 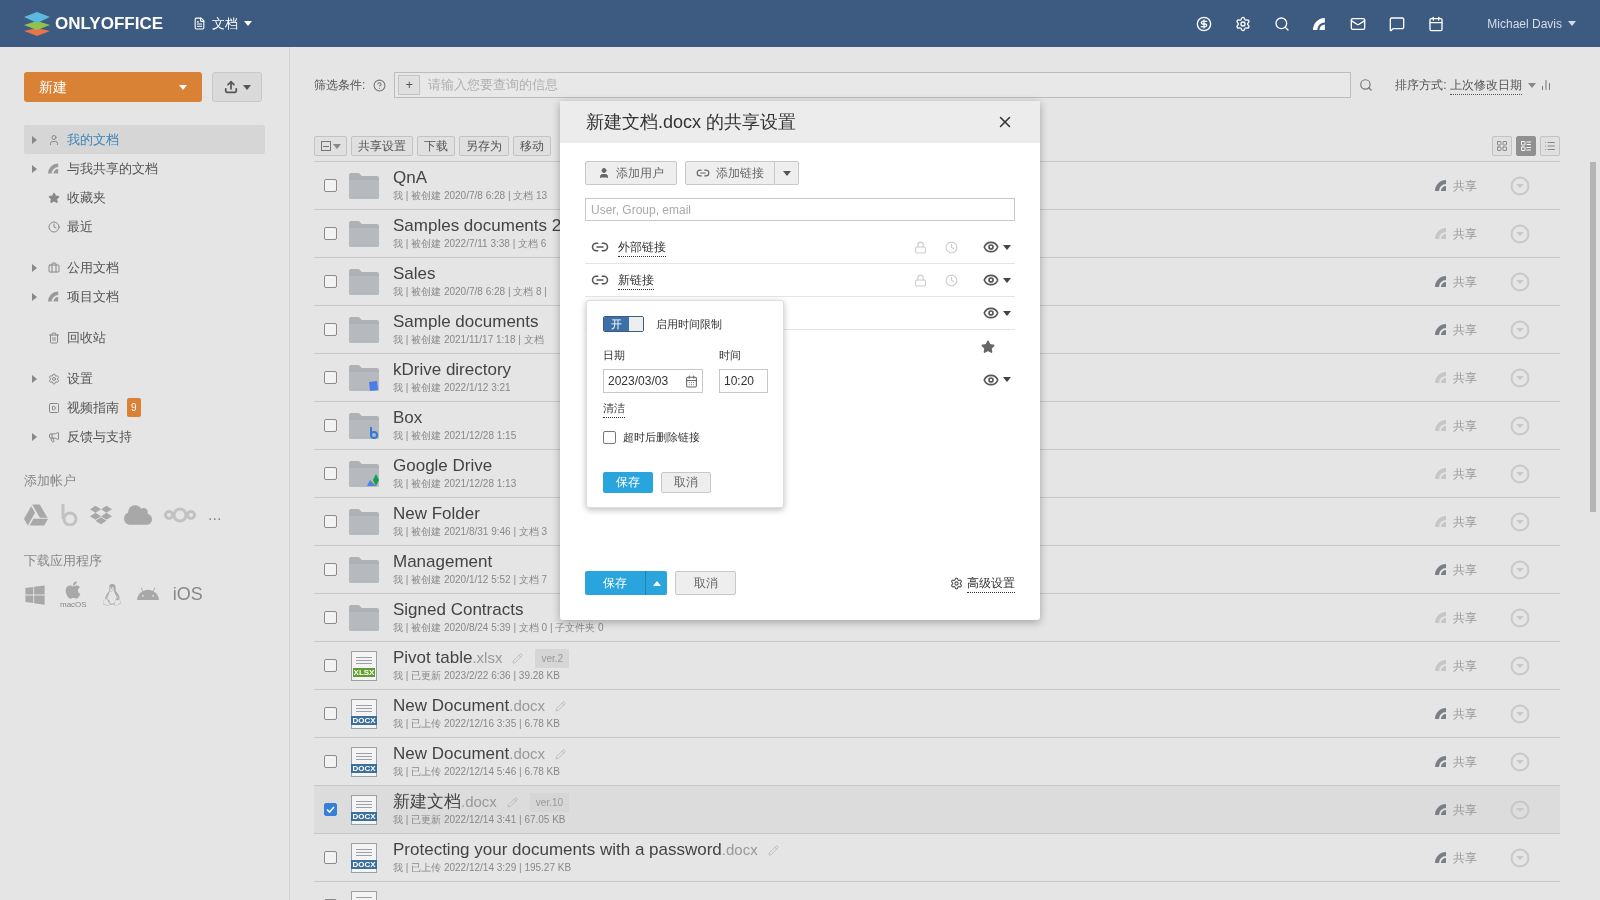 I want to click on time-field: 10:20, so click(x=743, y=381).